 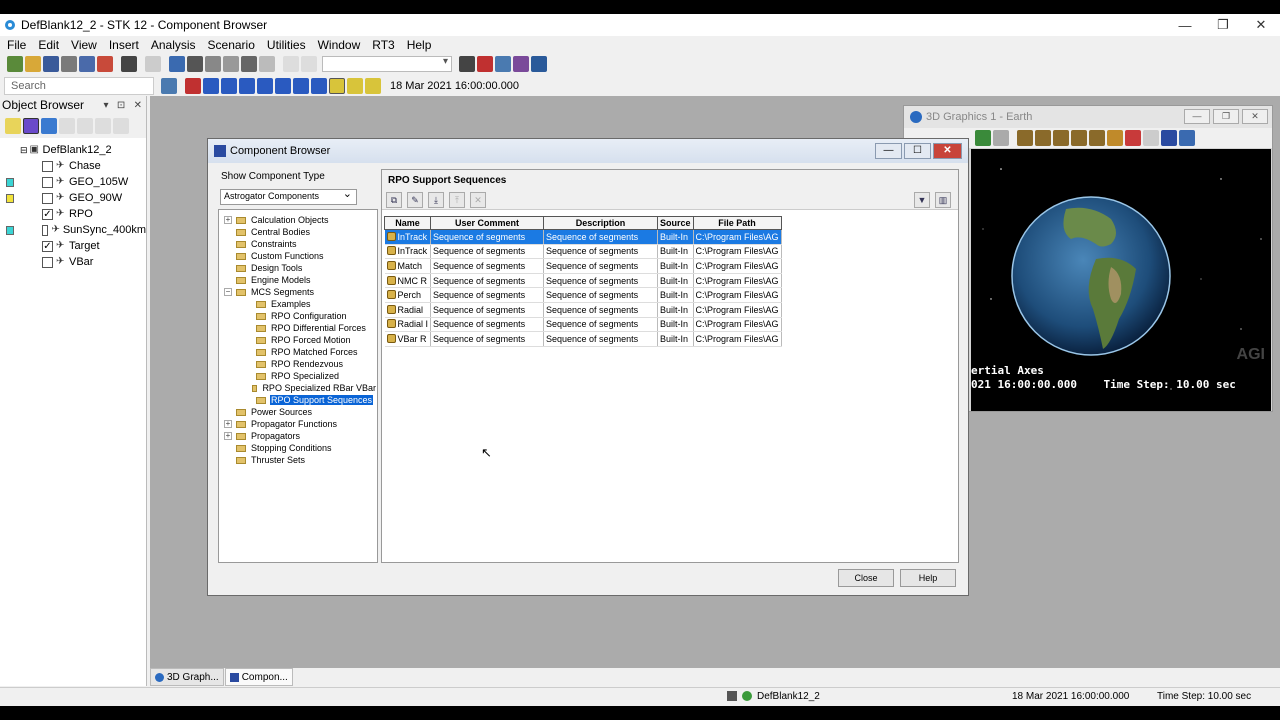 I want to click on filter-icon: ▼, so click(x=922, y=200).